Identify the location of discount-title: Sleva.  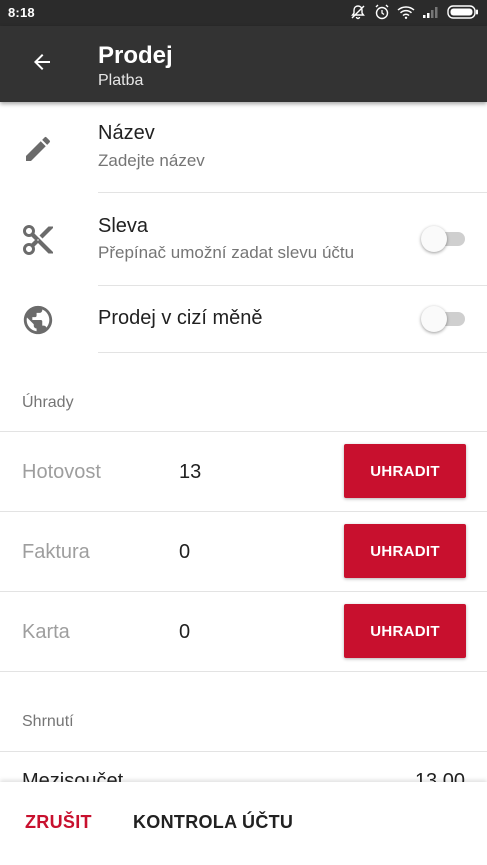
(123, 226).